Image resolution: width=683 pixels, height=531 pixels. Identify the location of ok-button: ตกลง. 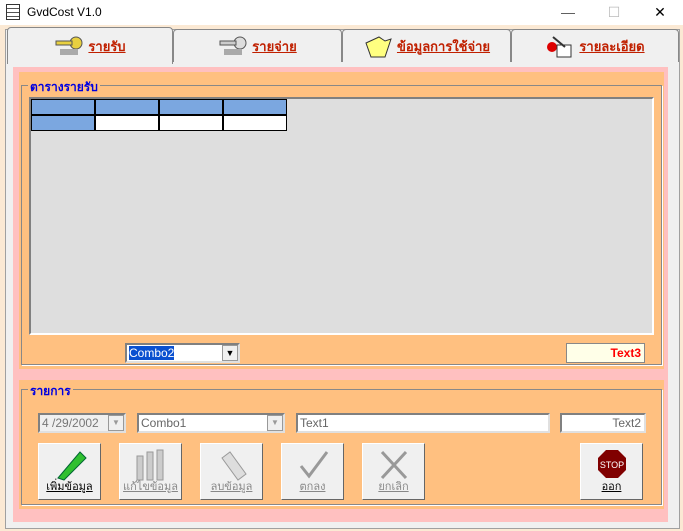
(312, 471).